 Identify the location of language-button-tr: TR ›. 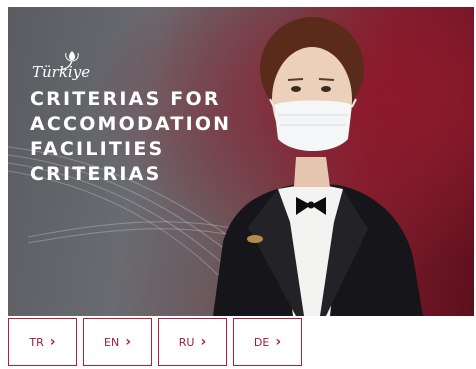
(42, 342).